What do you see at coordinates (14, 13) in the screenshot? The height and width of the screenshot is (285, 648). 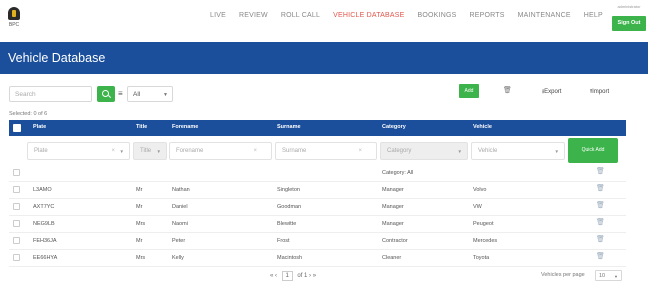 I see `logo-icon` at bounding box center [14, 13].